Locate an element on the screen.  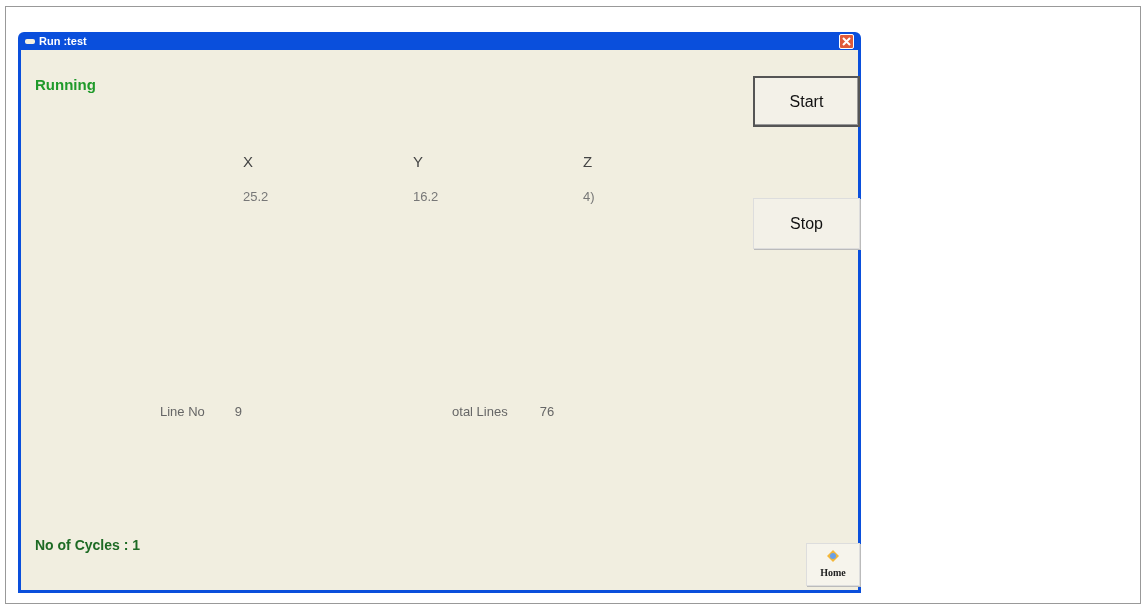
status-text: Running is located at coordinates (65, 85).